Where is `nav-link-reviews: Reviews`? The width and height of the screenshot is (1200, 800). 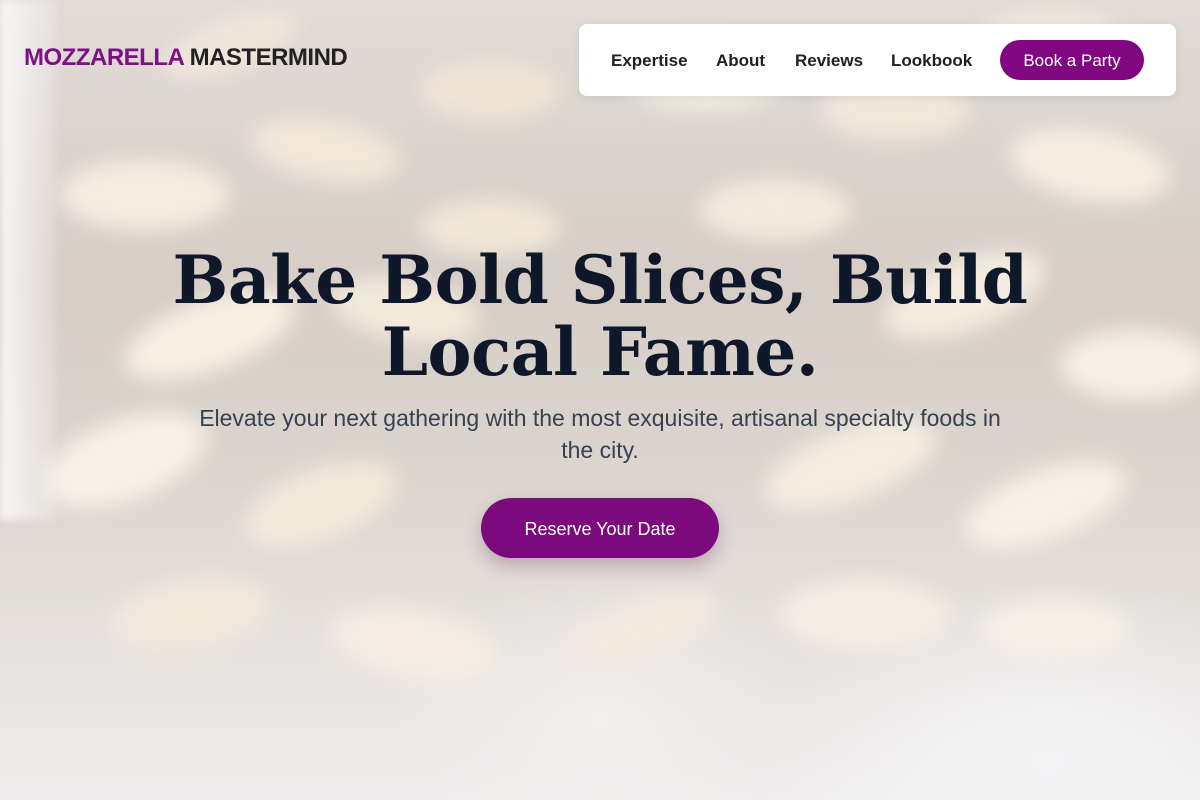 nav-link-reviews: Reviews is located at coordinates (829, 61).